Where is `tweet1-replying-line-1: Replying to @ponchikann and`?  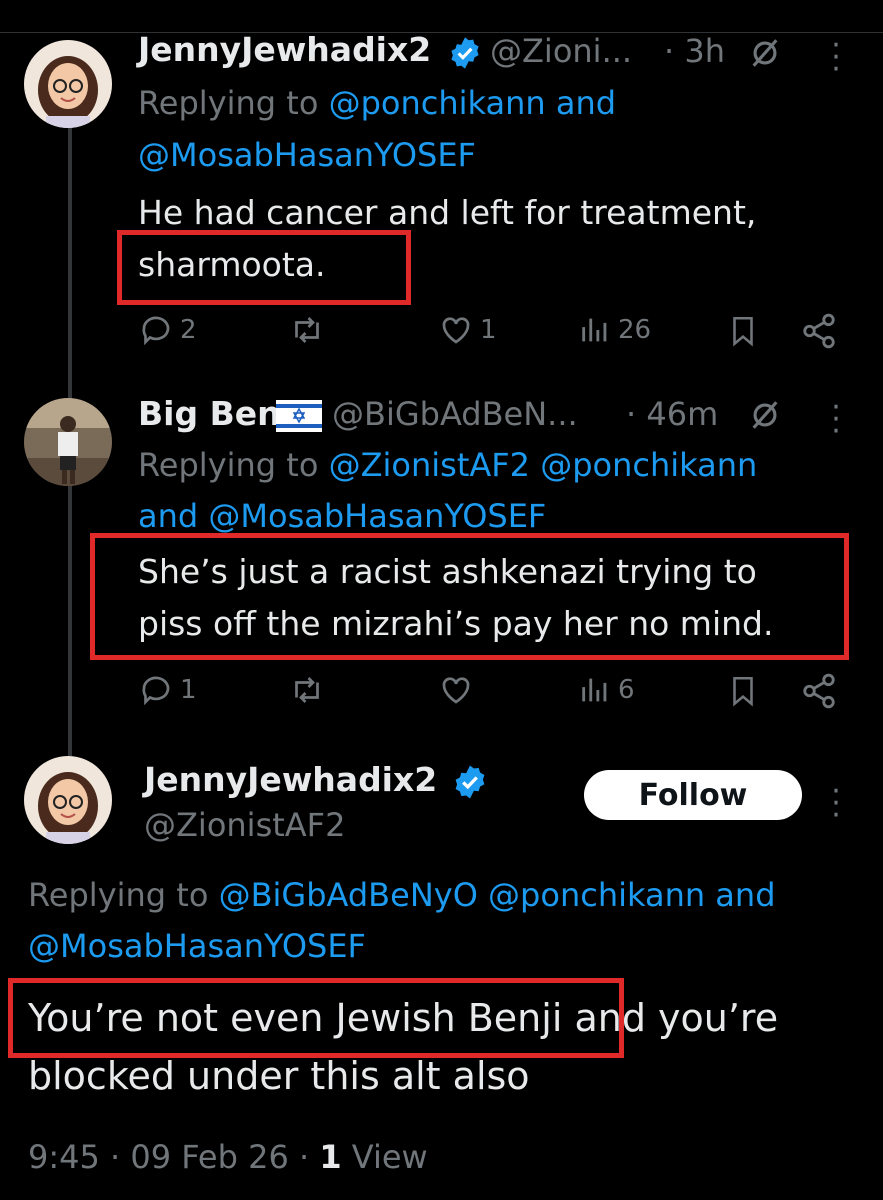
tweet1-replying-line-1: Replying to @ponchikann and is located at coordinates (377, 103).